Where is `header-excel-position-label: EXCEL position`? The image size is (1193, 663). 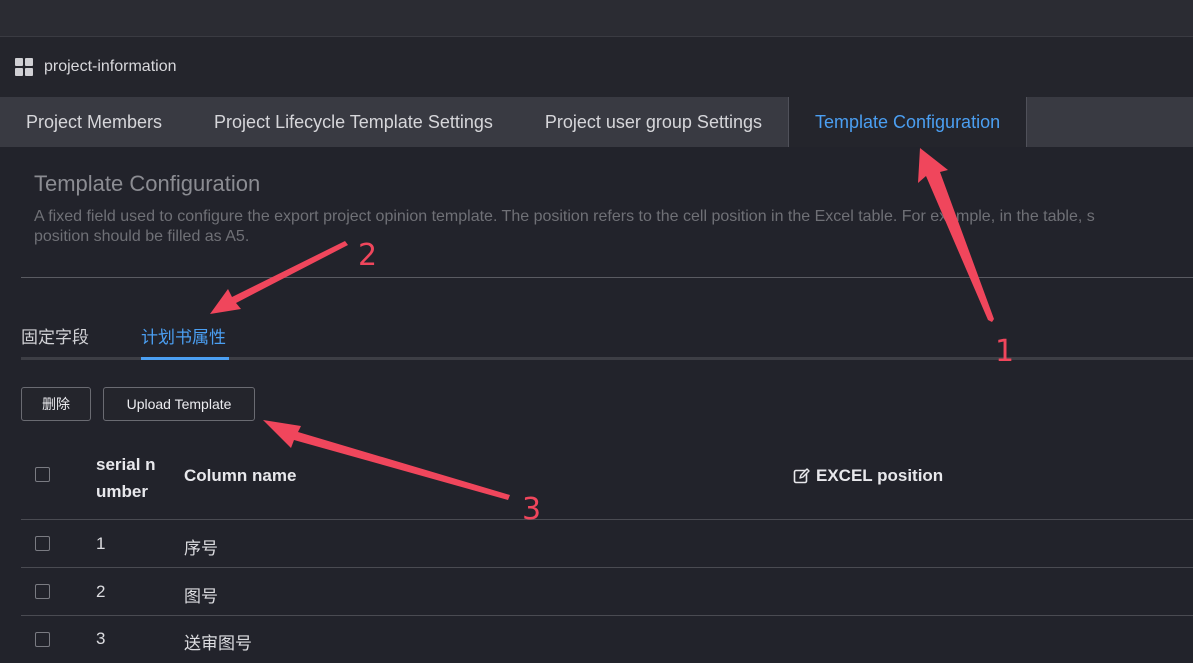
header-excel-position-label: EXCEL position is located at coordinates (880, 475).